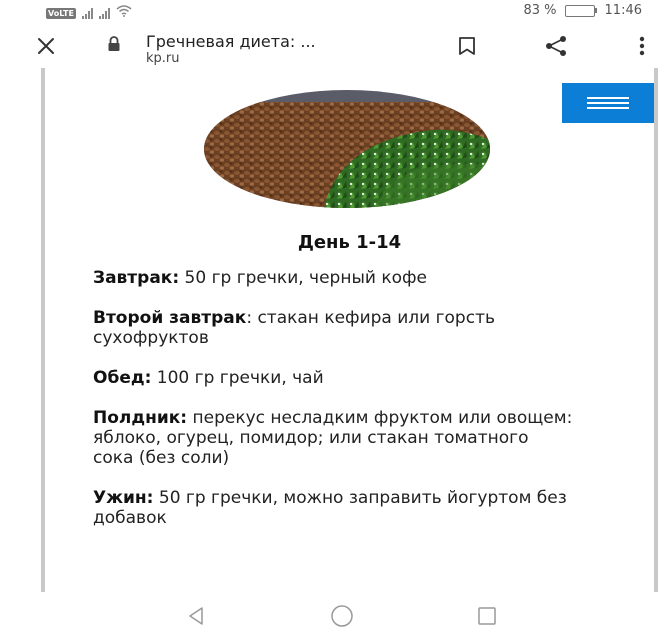 The width and height of the screenshot is (664, 644). What do you see at coordinates (332, 12) in the screenshot?
I see `status-bar: VoLTE 83 % 11:46` at bounding box center [332, 12].